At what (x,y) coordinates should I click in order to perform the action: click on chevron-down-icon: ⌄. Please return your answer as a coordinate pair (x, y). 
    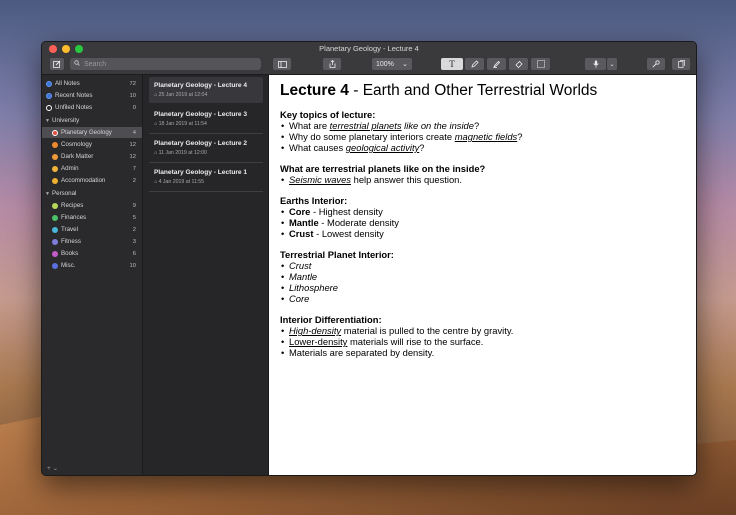
    Looking at the image, I should click on (612, 64).